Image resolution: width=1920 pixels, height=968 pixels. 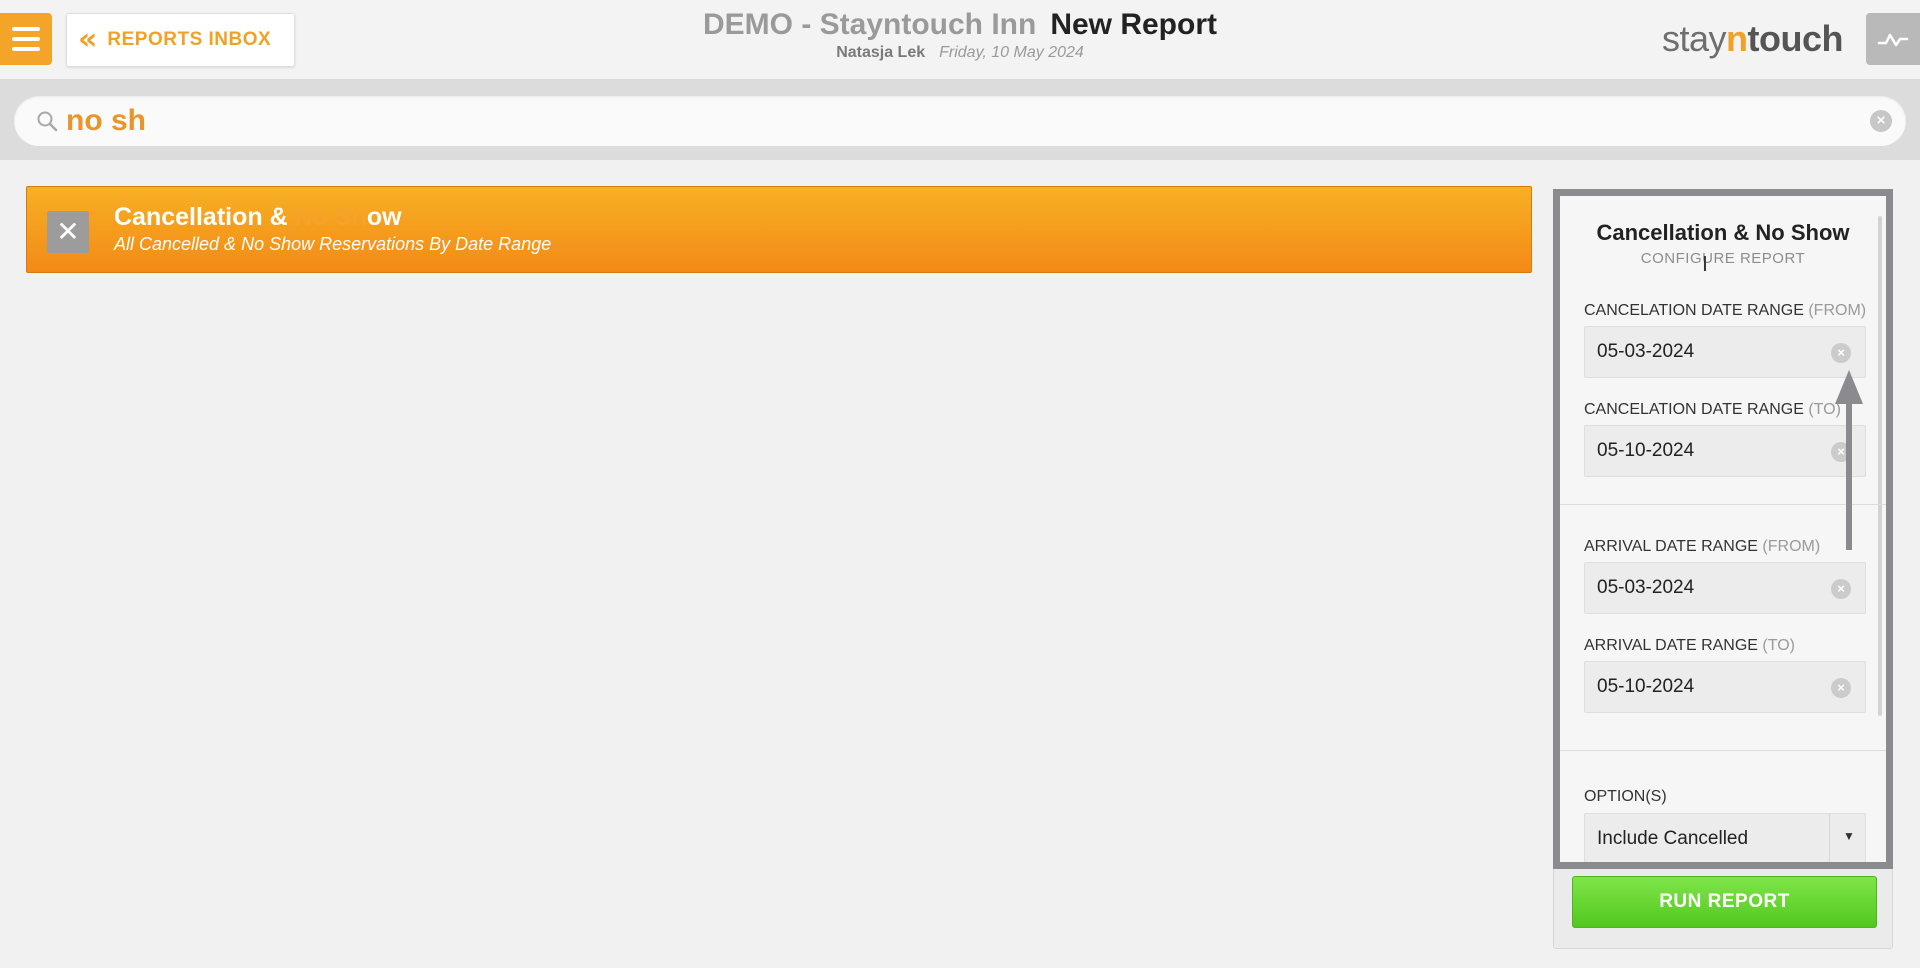 I want to click on arrival-to-label: ARRIVAL DATE RANGE (TO), so click(x=1690, y=645).